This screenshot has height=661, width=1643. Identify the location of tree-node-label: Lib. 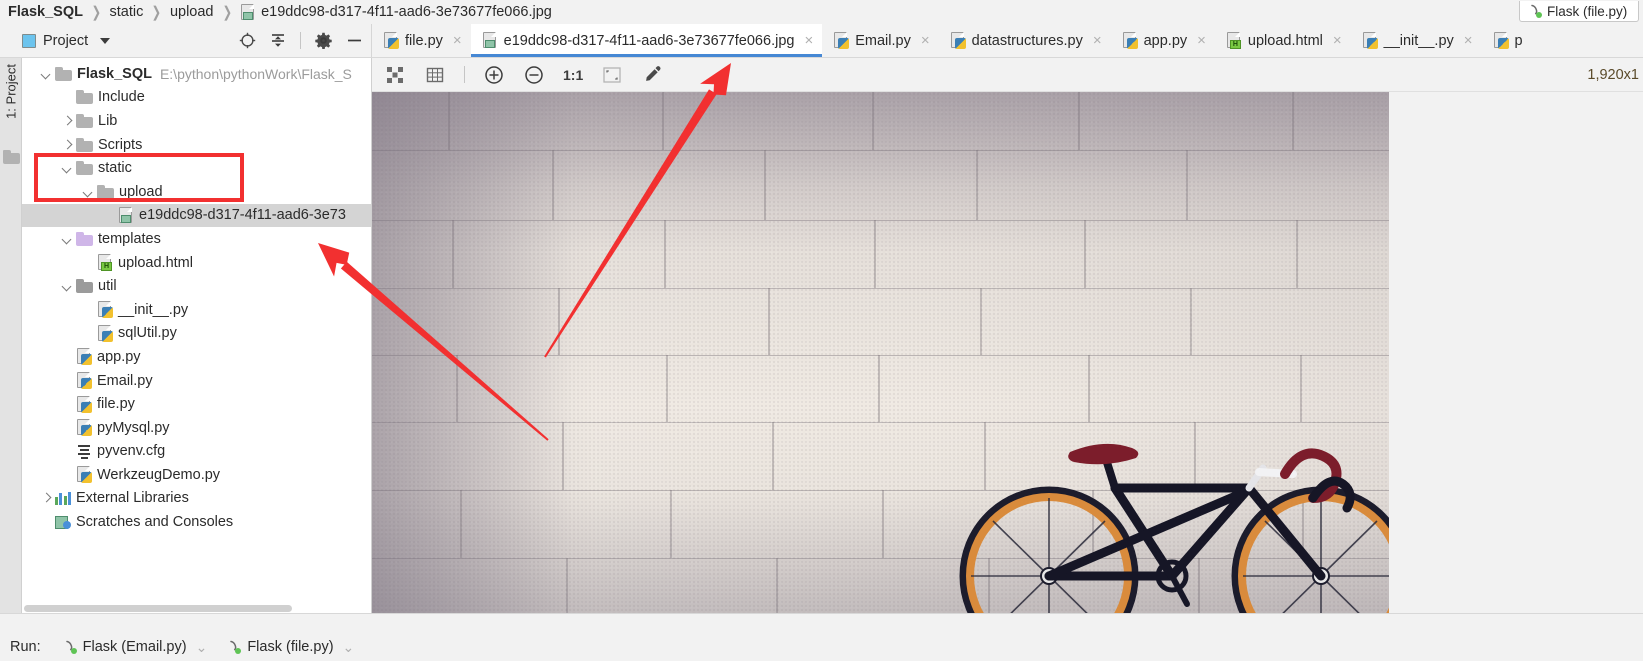
(108, 120).